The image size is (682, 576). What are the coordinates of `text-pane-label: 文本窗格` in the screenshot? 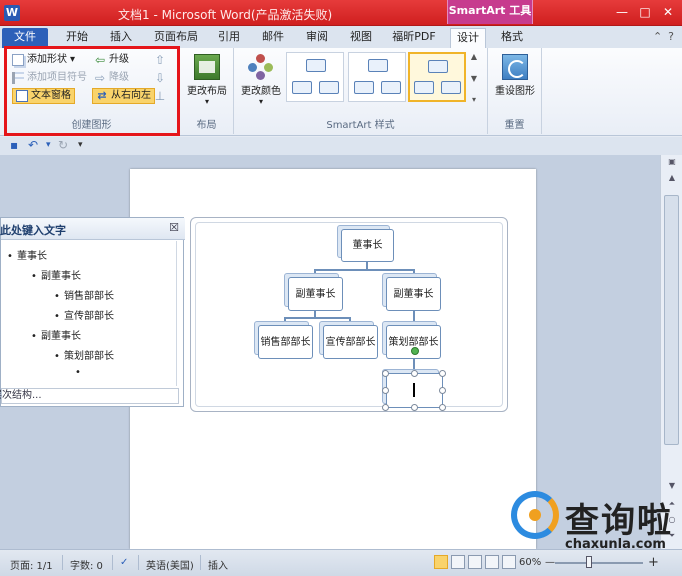 It's located at (51, 95).